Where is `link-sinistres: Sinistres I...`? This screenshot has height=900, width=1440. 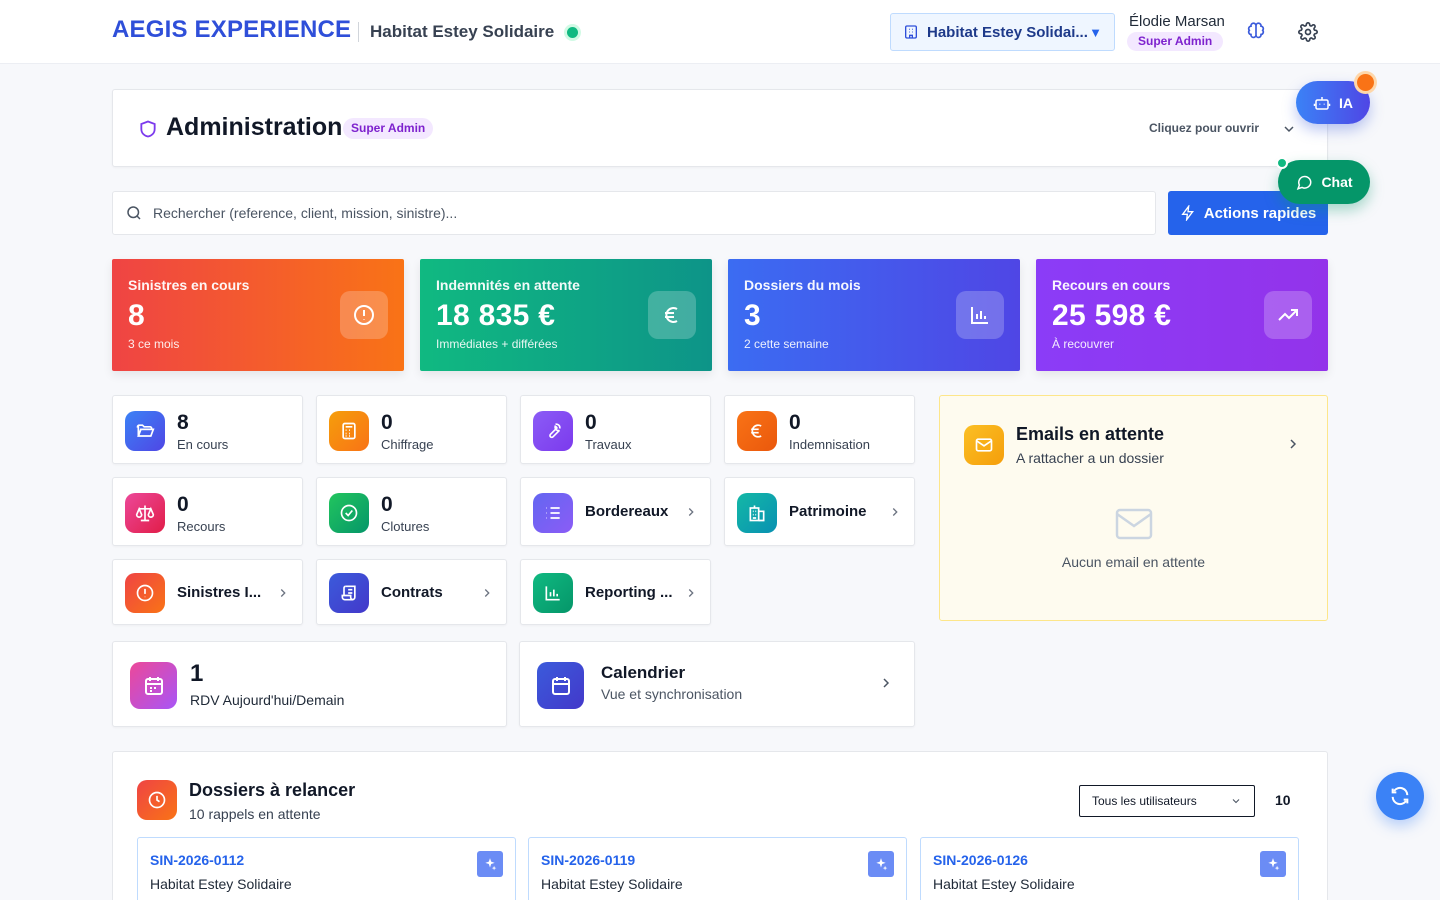
link-sinistres: Sinistres I... is located at coordinates (207, 592).